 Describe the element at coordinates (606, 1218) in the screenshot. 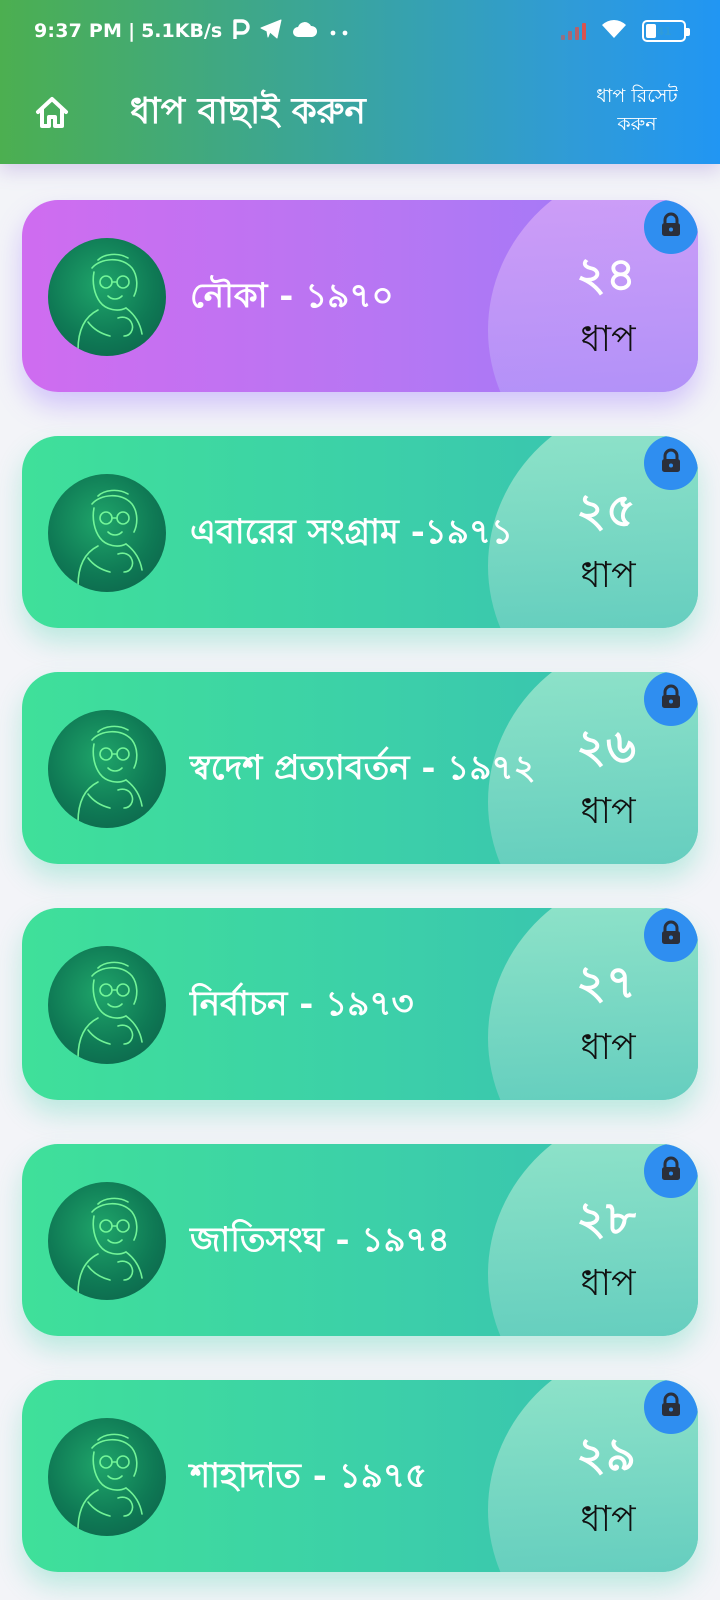

I see `level-number: ২৮` at that location.